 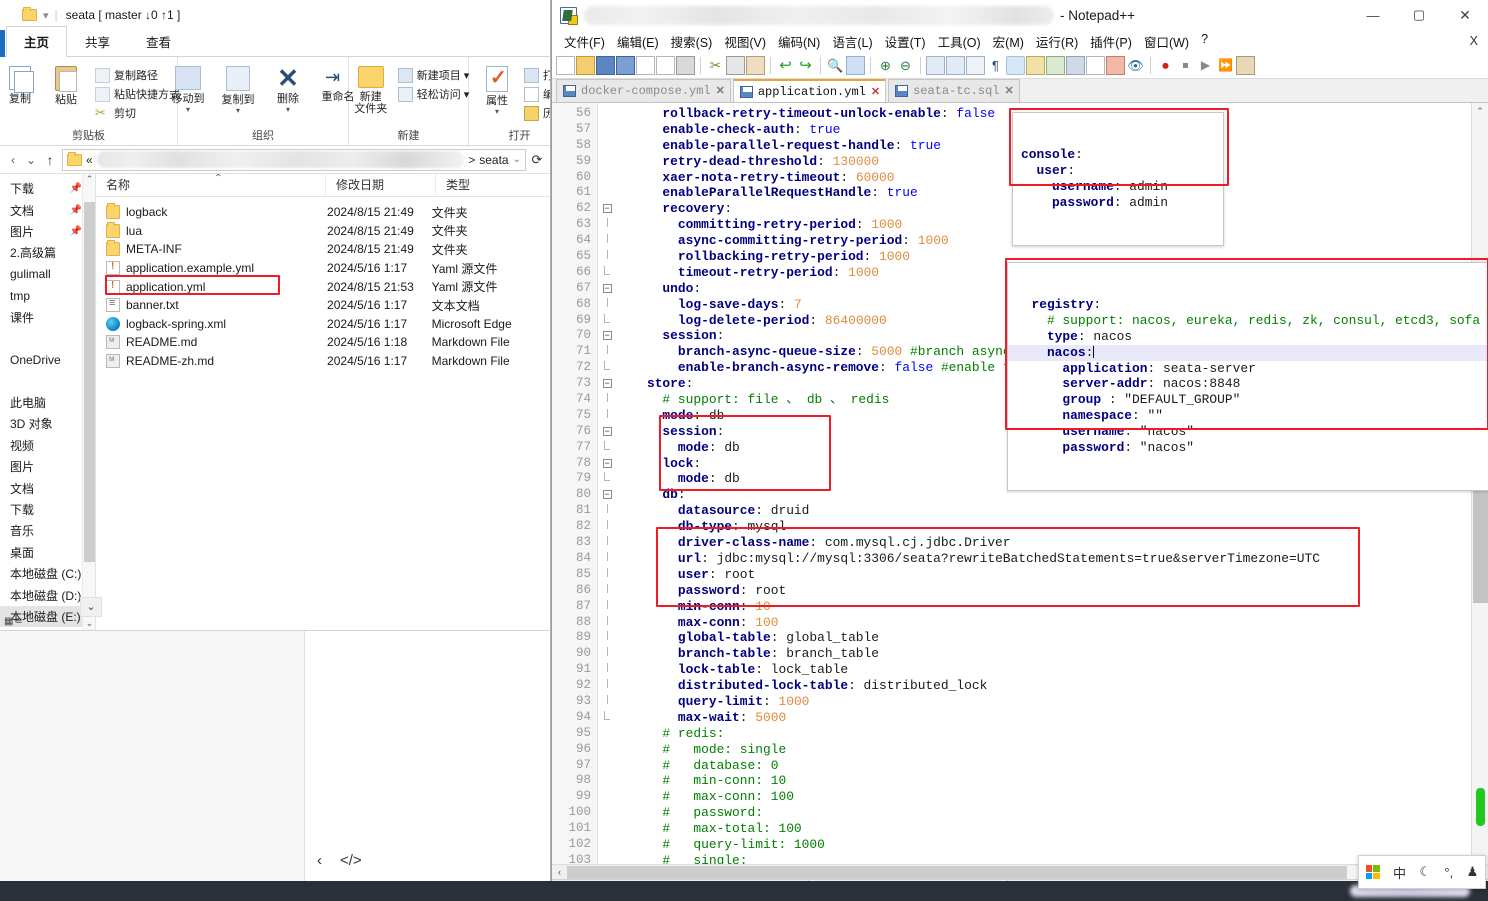 What do you see at coordinates (323, 231) in the screenshot?
I see `file-row: lua 2024/8/15 21:49 文件夹` at bounding box center [323, 231].